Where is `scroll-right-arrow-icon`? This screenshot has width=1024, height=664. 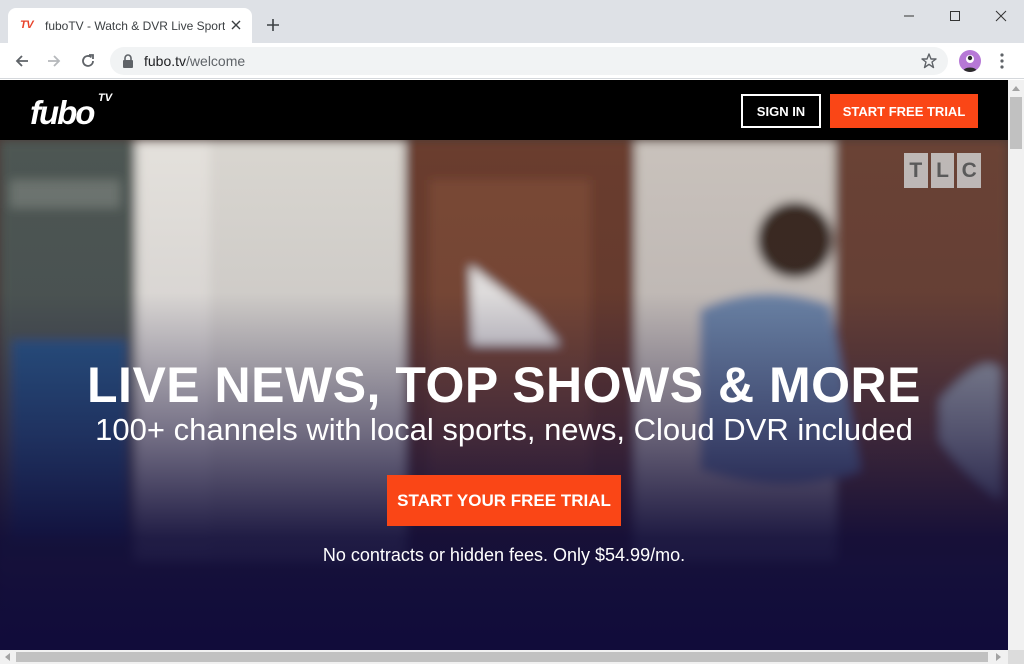 scroll-right-arrow-icon is located at coordinates (999, 657).